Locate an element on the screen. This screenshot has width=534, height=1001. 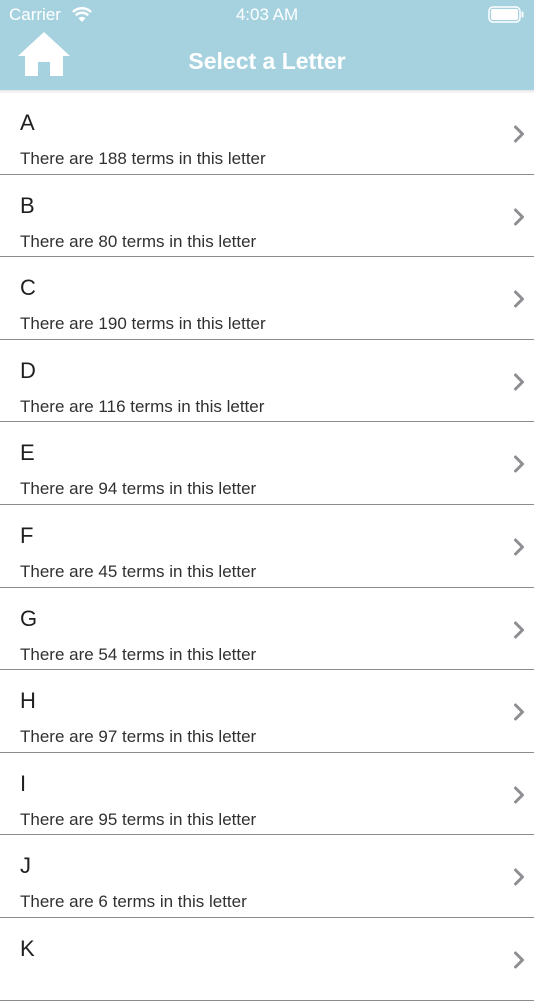
nav-bar: Select a Letter is located at coordinates (267, 60).